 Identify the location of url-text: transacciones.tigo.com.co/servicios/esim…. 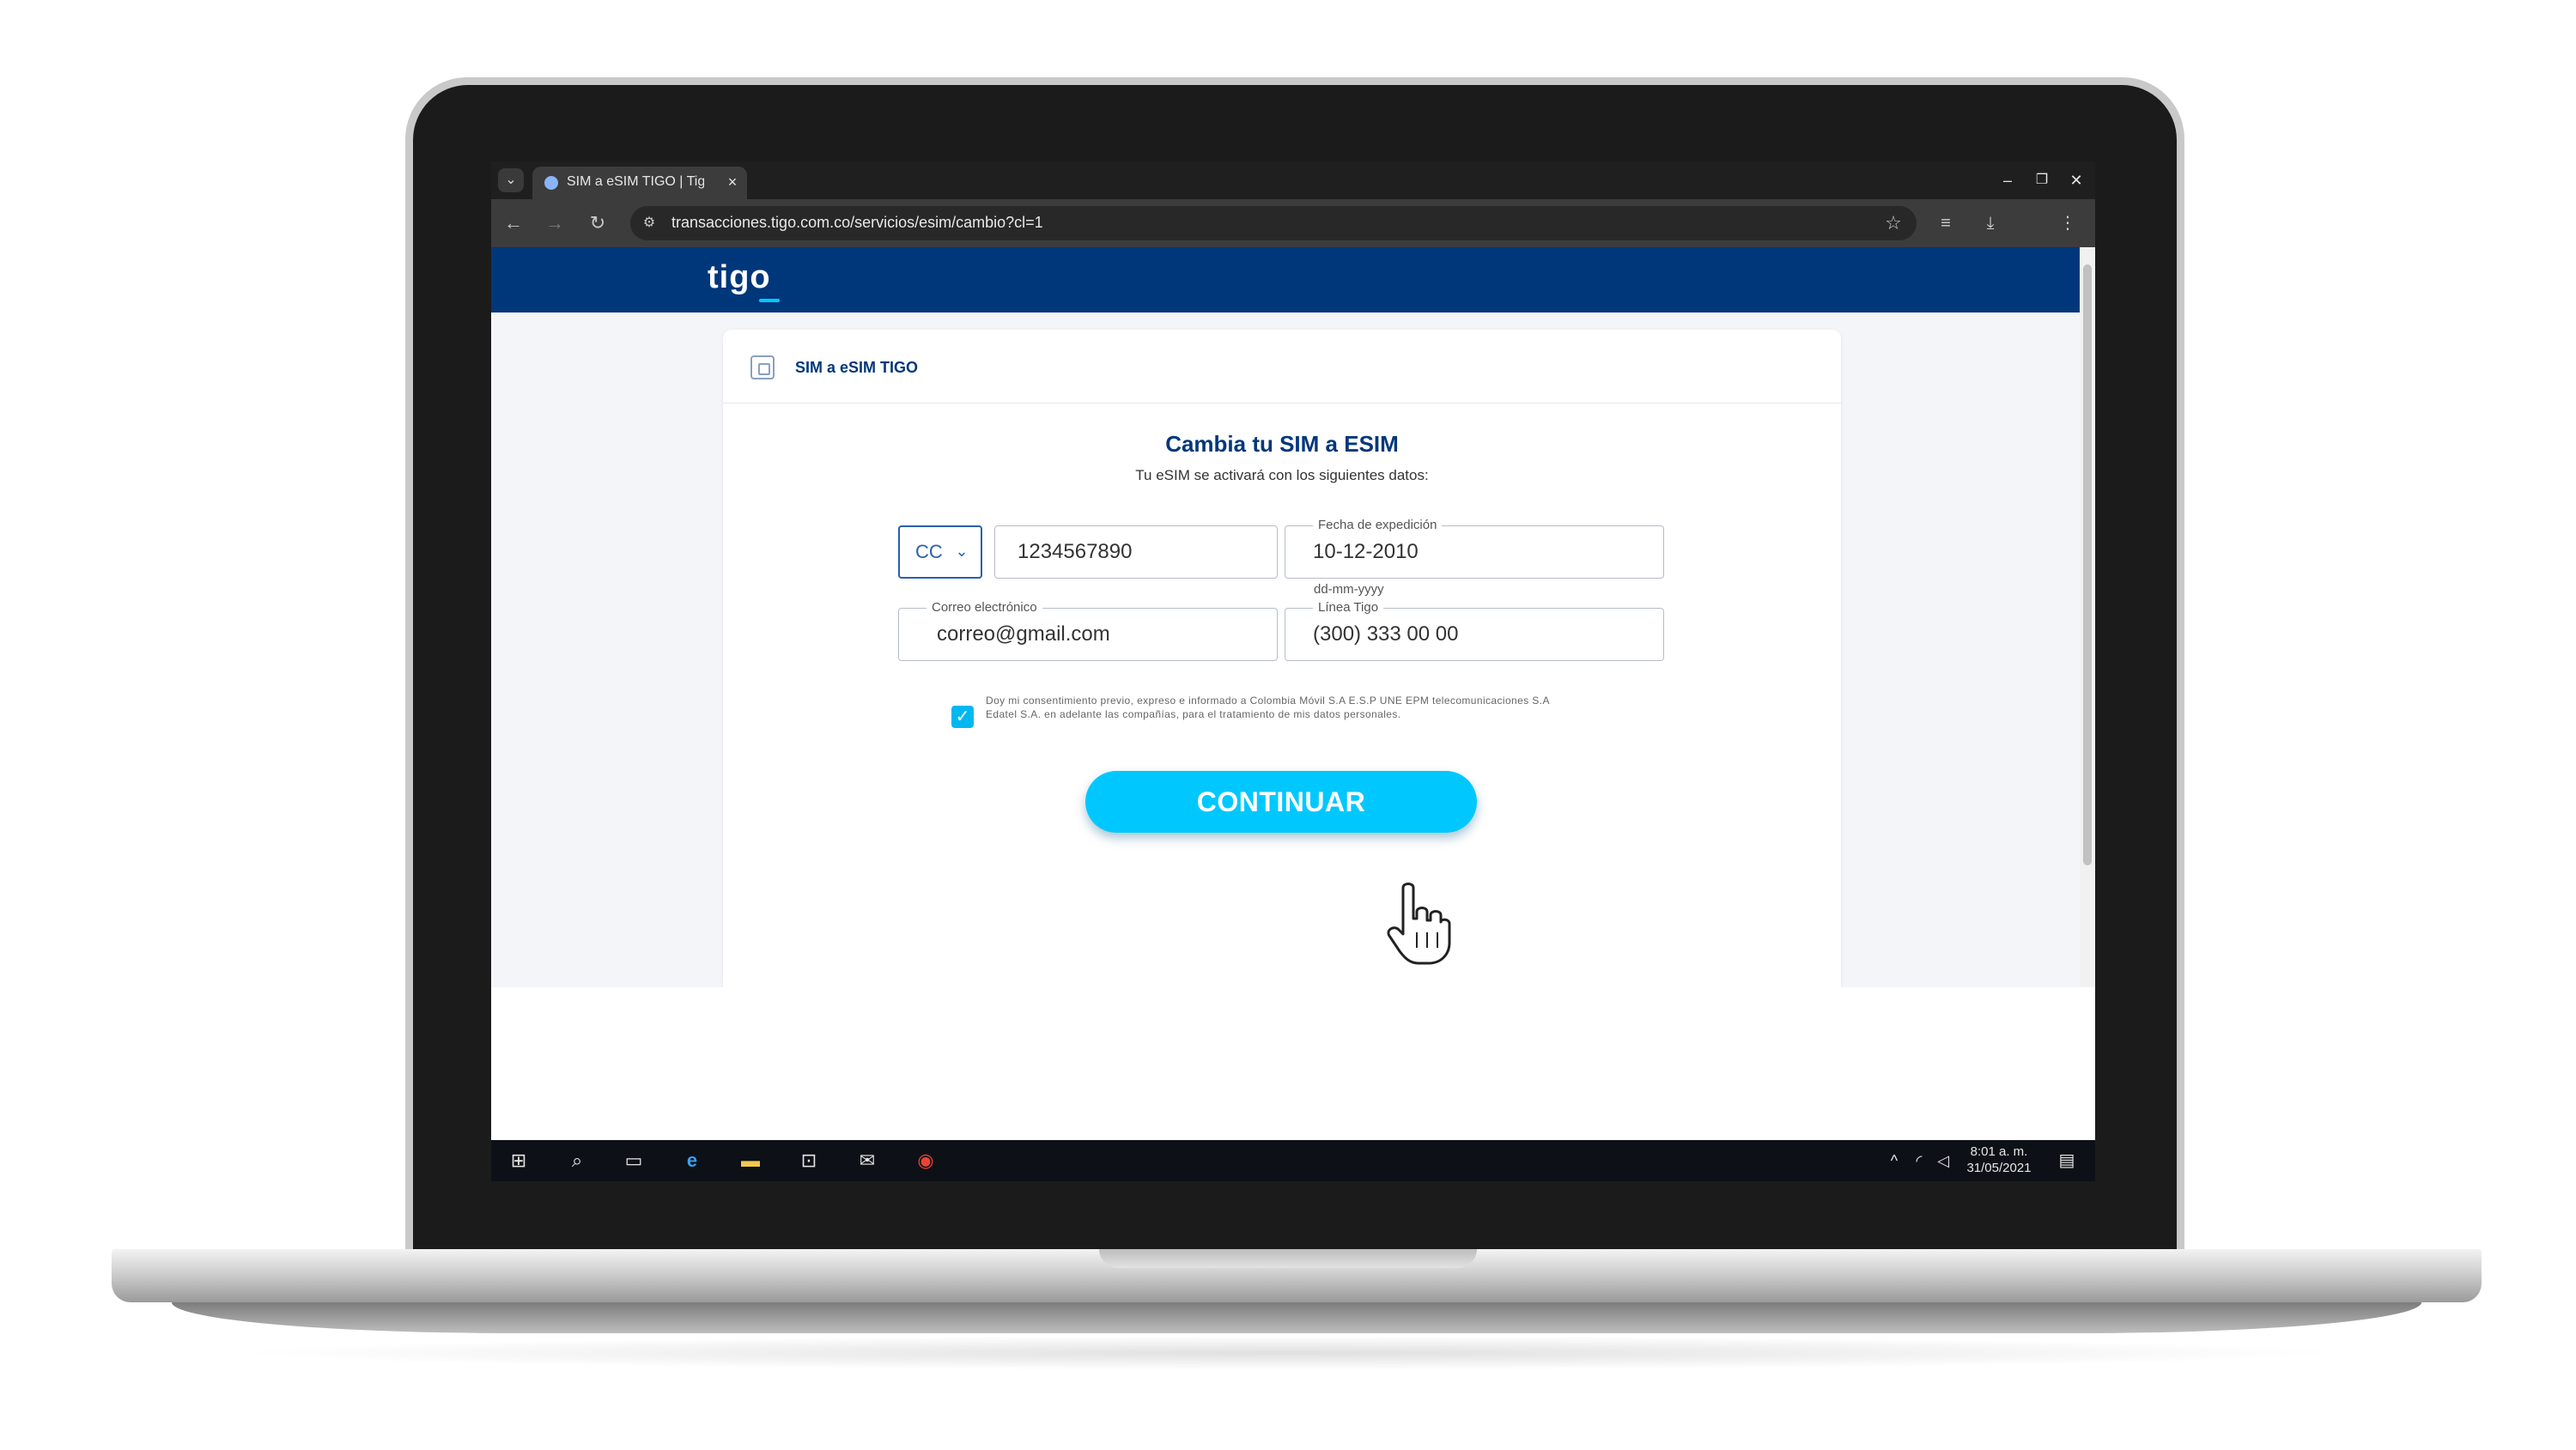
(857, 223).